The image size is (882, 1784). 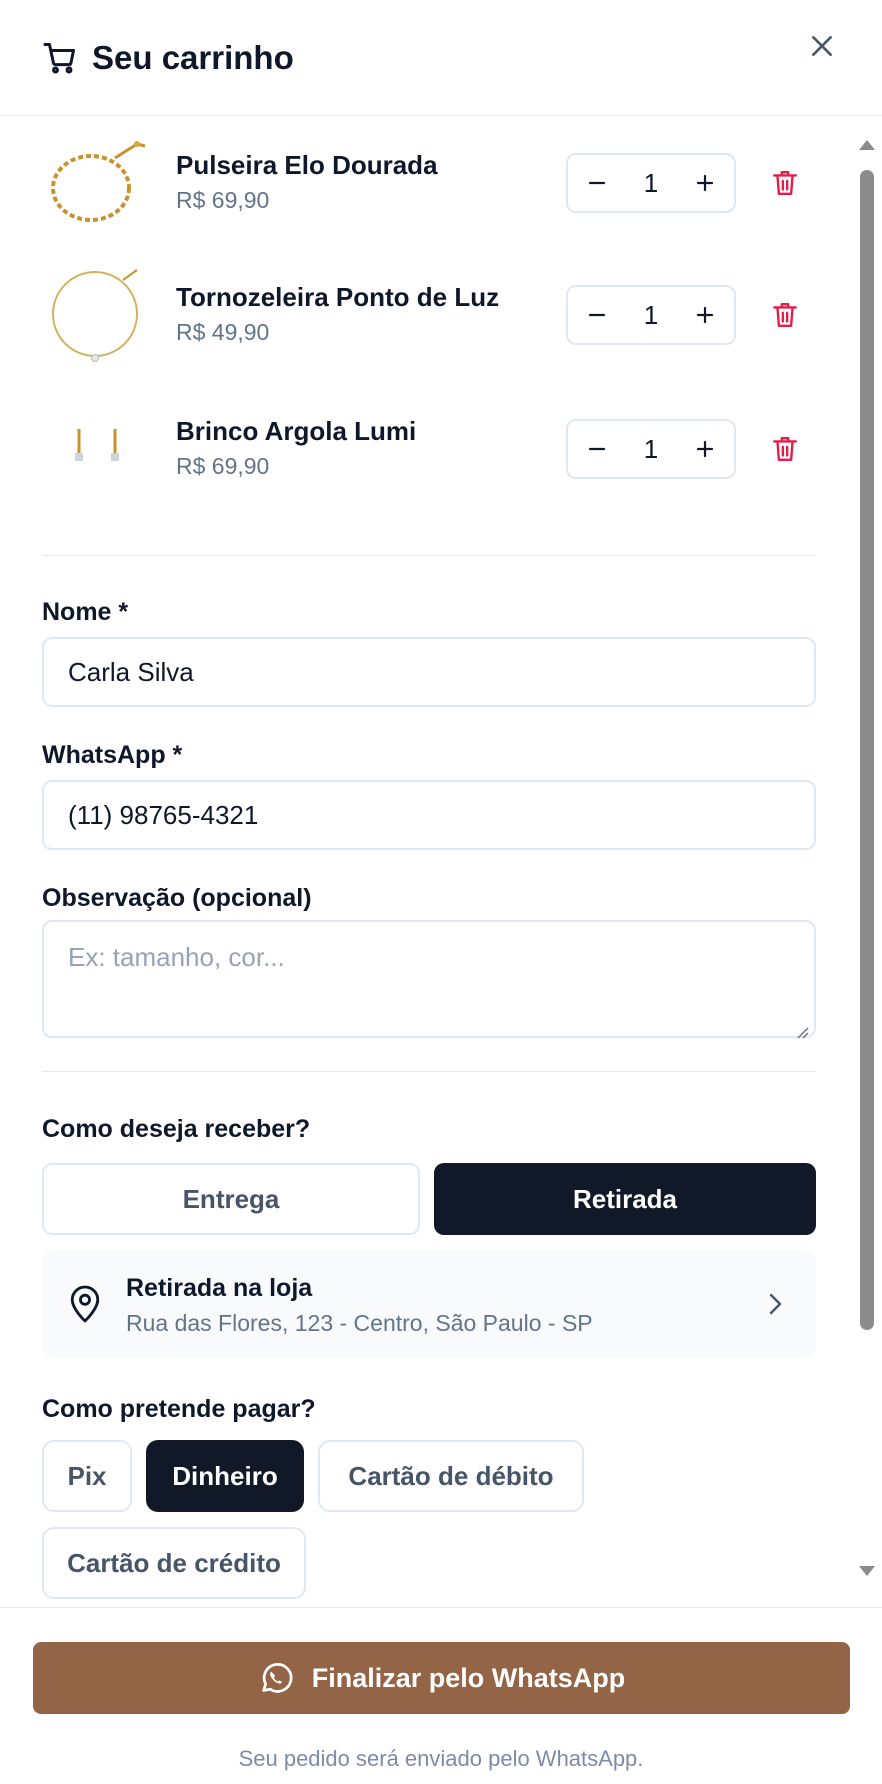 I want to click on cart-header: Seu carrinho, so click(x=441, y=58).